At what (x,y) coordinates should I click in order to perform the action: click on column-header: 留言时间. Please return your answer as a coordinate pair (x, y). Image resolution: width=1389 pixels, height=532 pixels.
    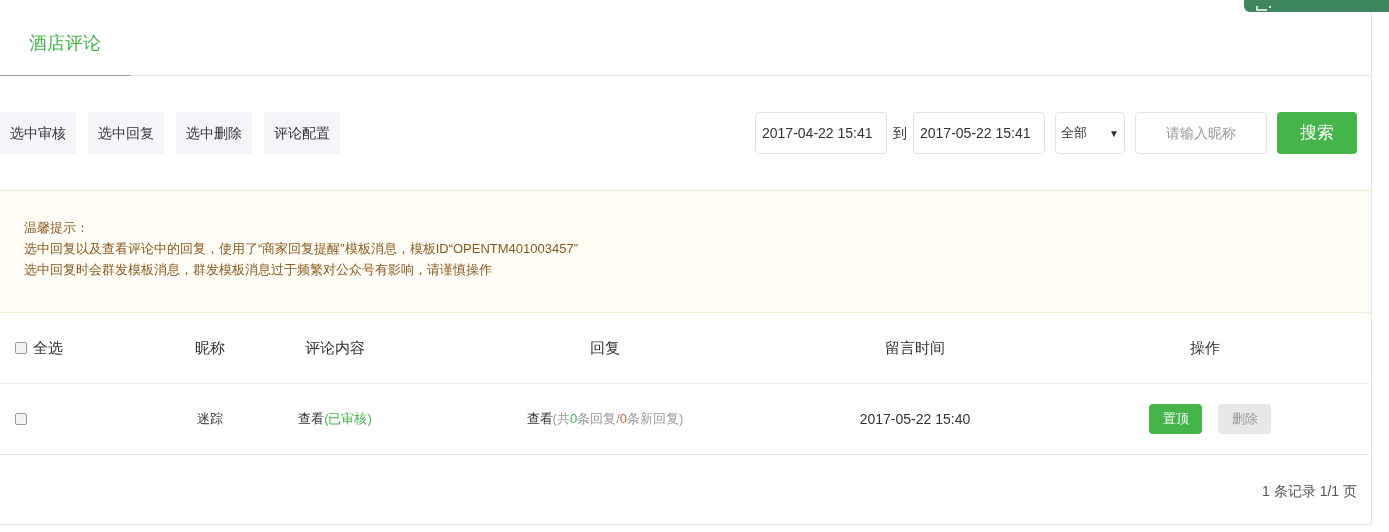
    Looking at the image, I should click on (915, 347).